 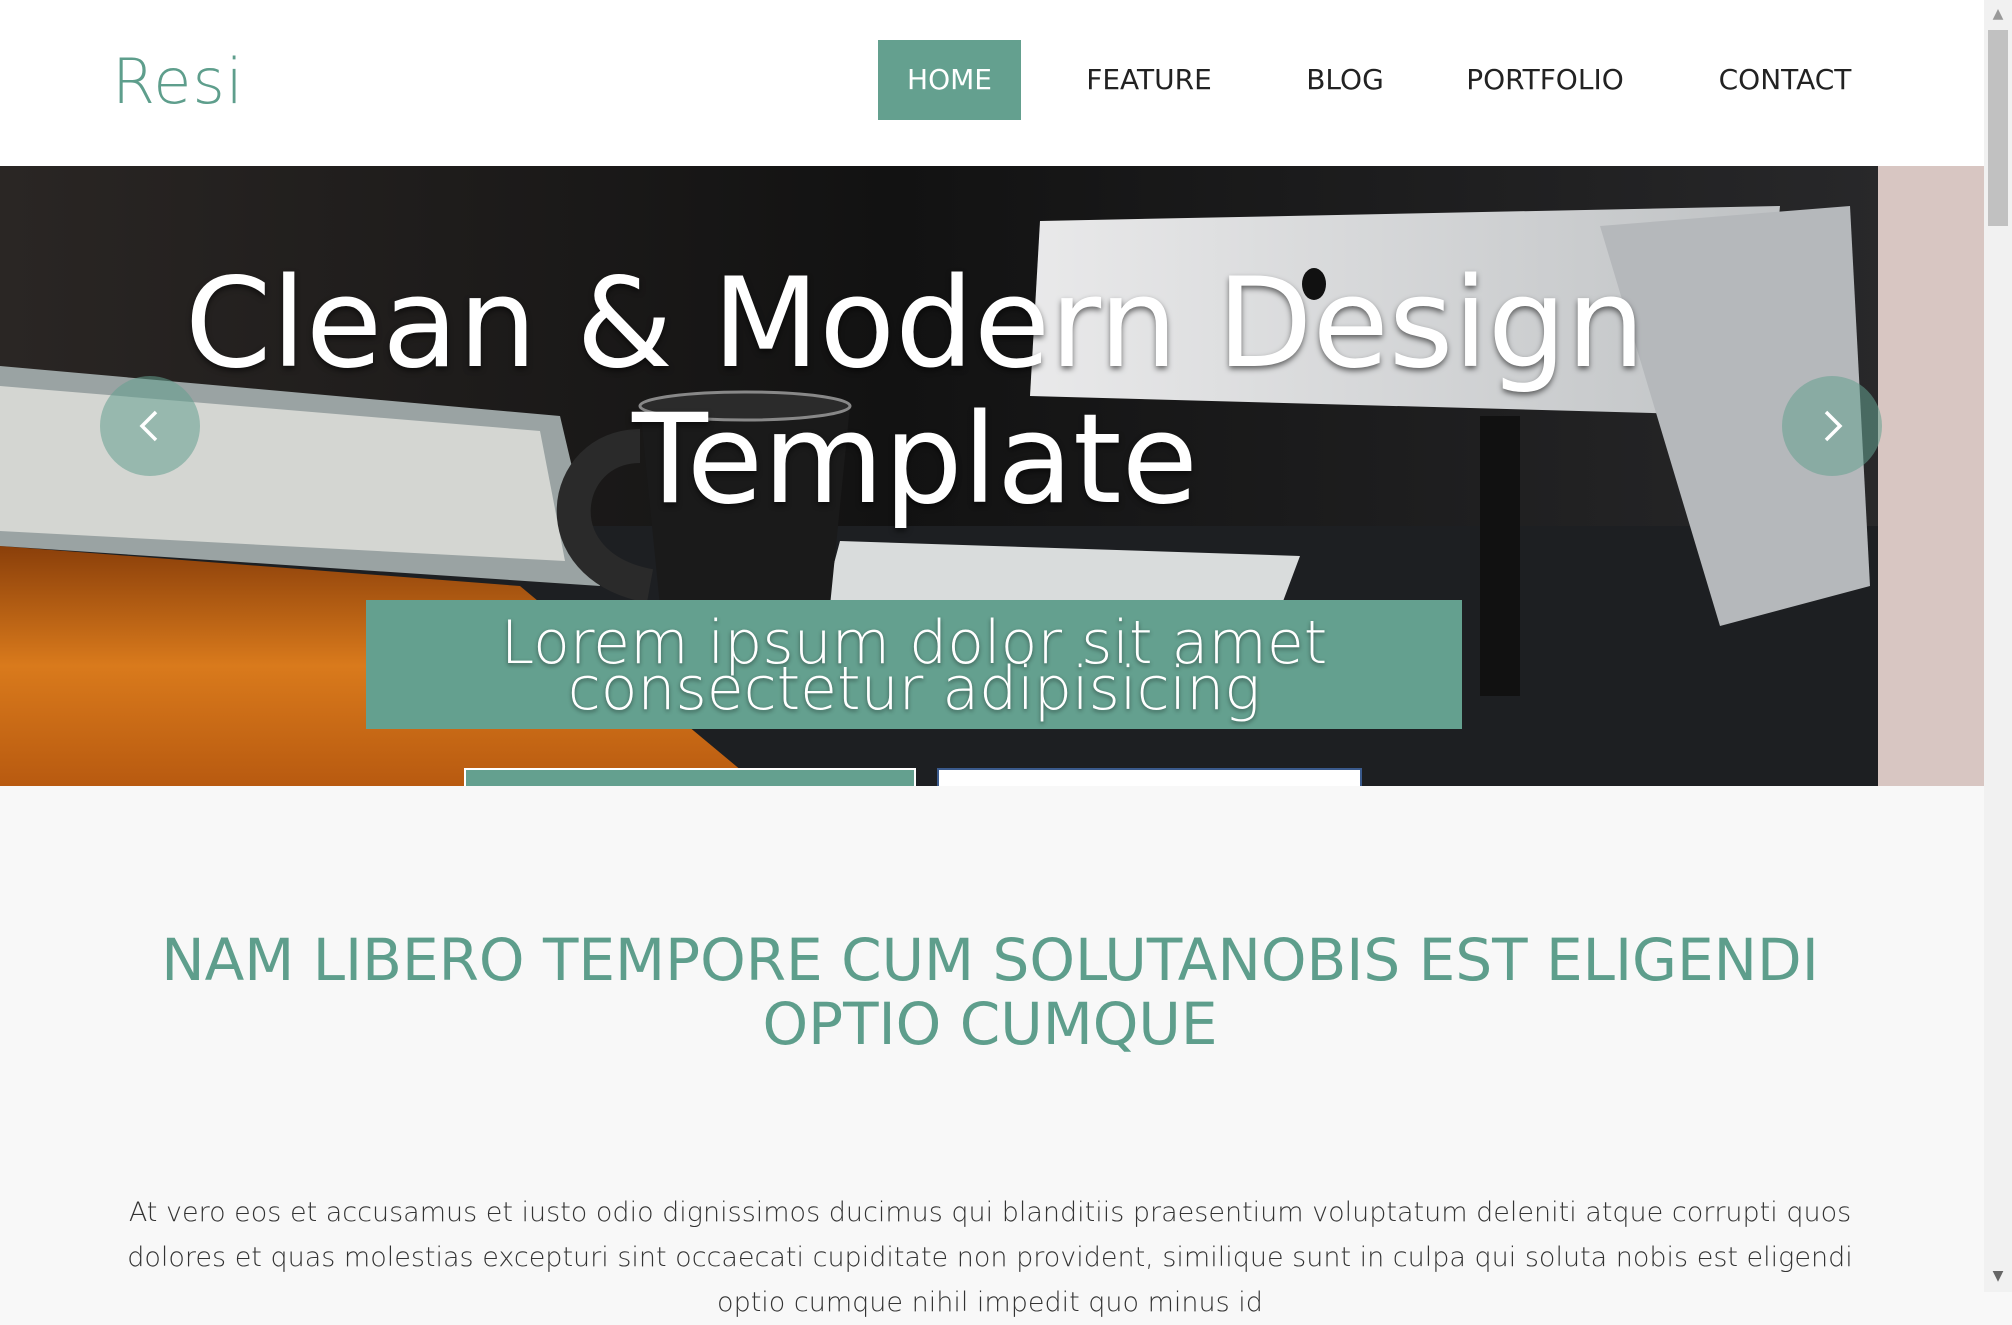 I want to click on scroll-down-arrow-icon: ▼, so click(x=1998, y=1276).